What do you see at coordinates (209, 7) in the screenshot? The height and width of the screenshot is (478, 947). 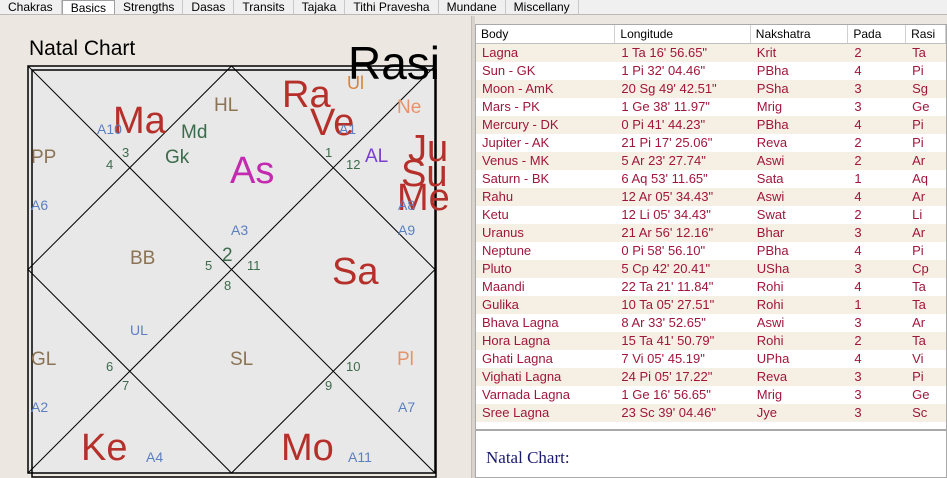 I see `tab-dasas: Dasas` at bounding box center [209, 7].